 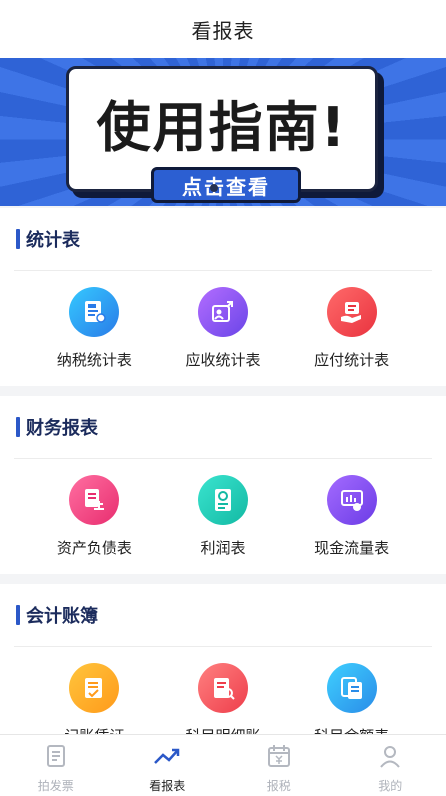 What do you see at coordinates (226, 185) in the screenshot?
I see `view-guide-button: 点击查看` at bounding box center [226, 185].